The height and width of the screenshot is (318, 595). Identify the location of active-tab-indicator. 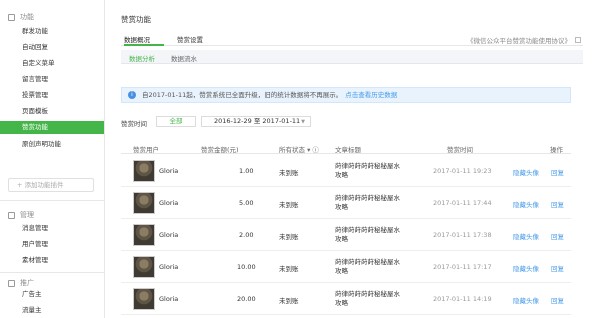
(144, 45).